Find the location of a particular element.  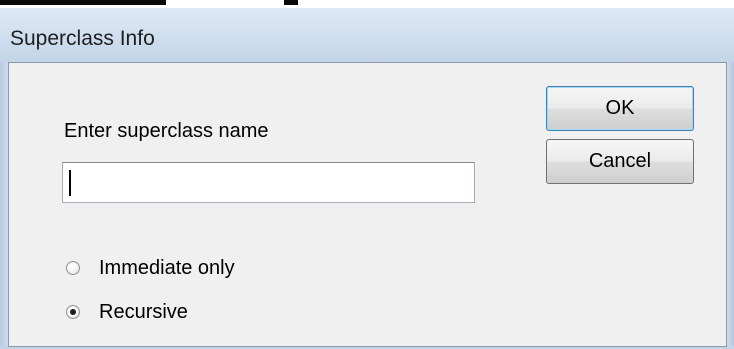

radio-recursive: Recursive is located at coordinates (127, 312).